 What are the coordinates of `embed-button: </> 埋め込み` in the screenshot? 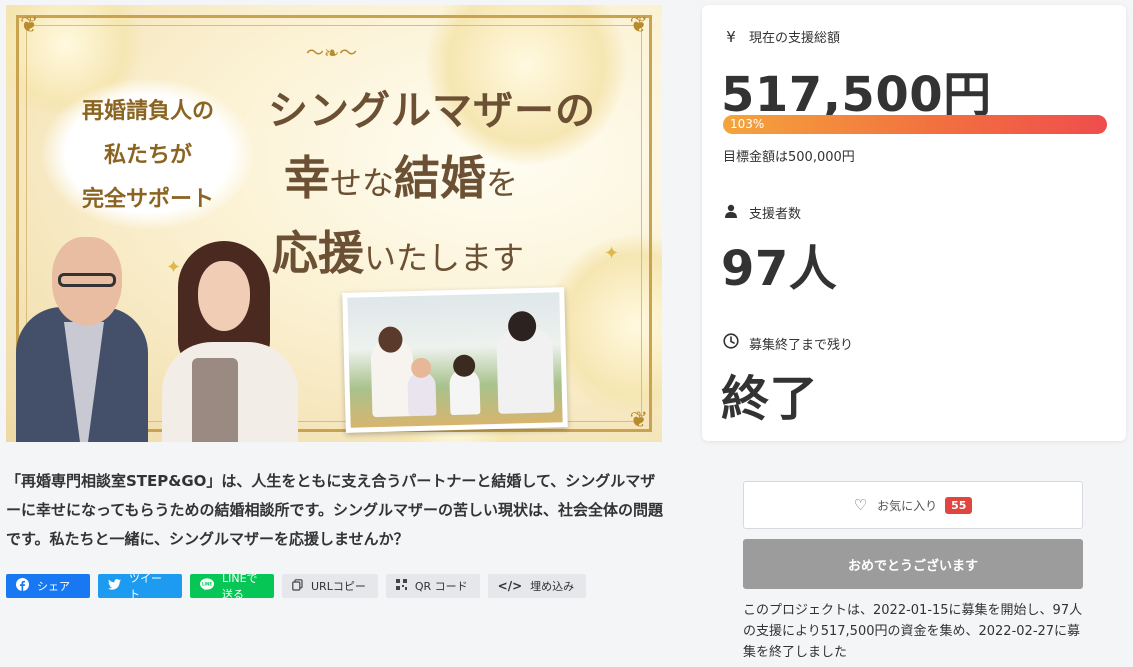 It's located at (537, 586).